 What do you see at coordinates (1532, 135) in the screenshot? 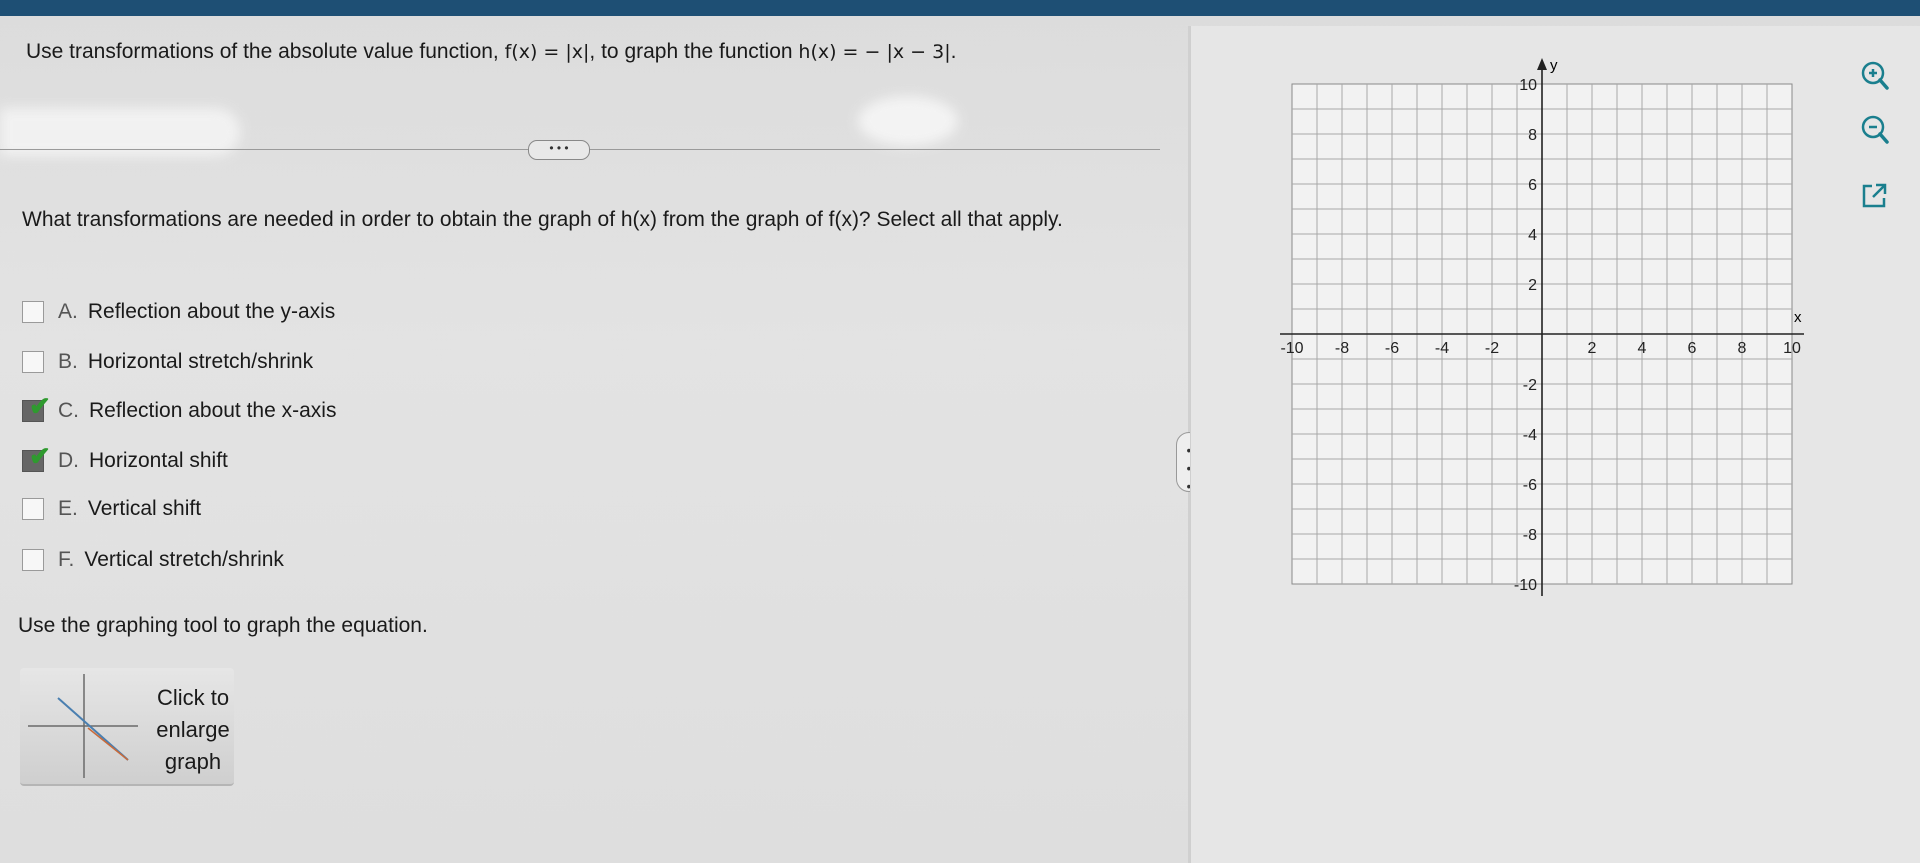
I see `y-tick-label: 8` at bounding box center [1532, 135].